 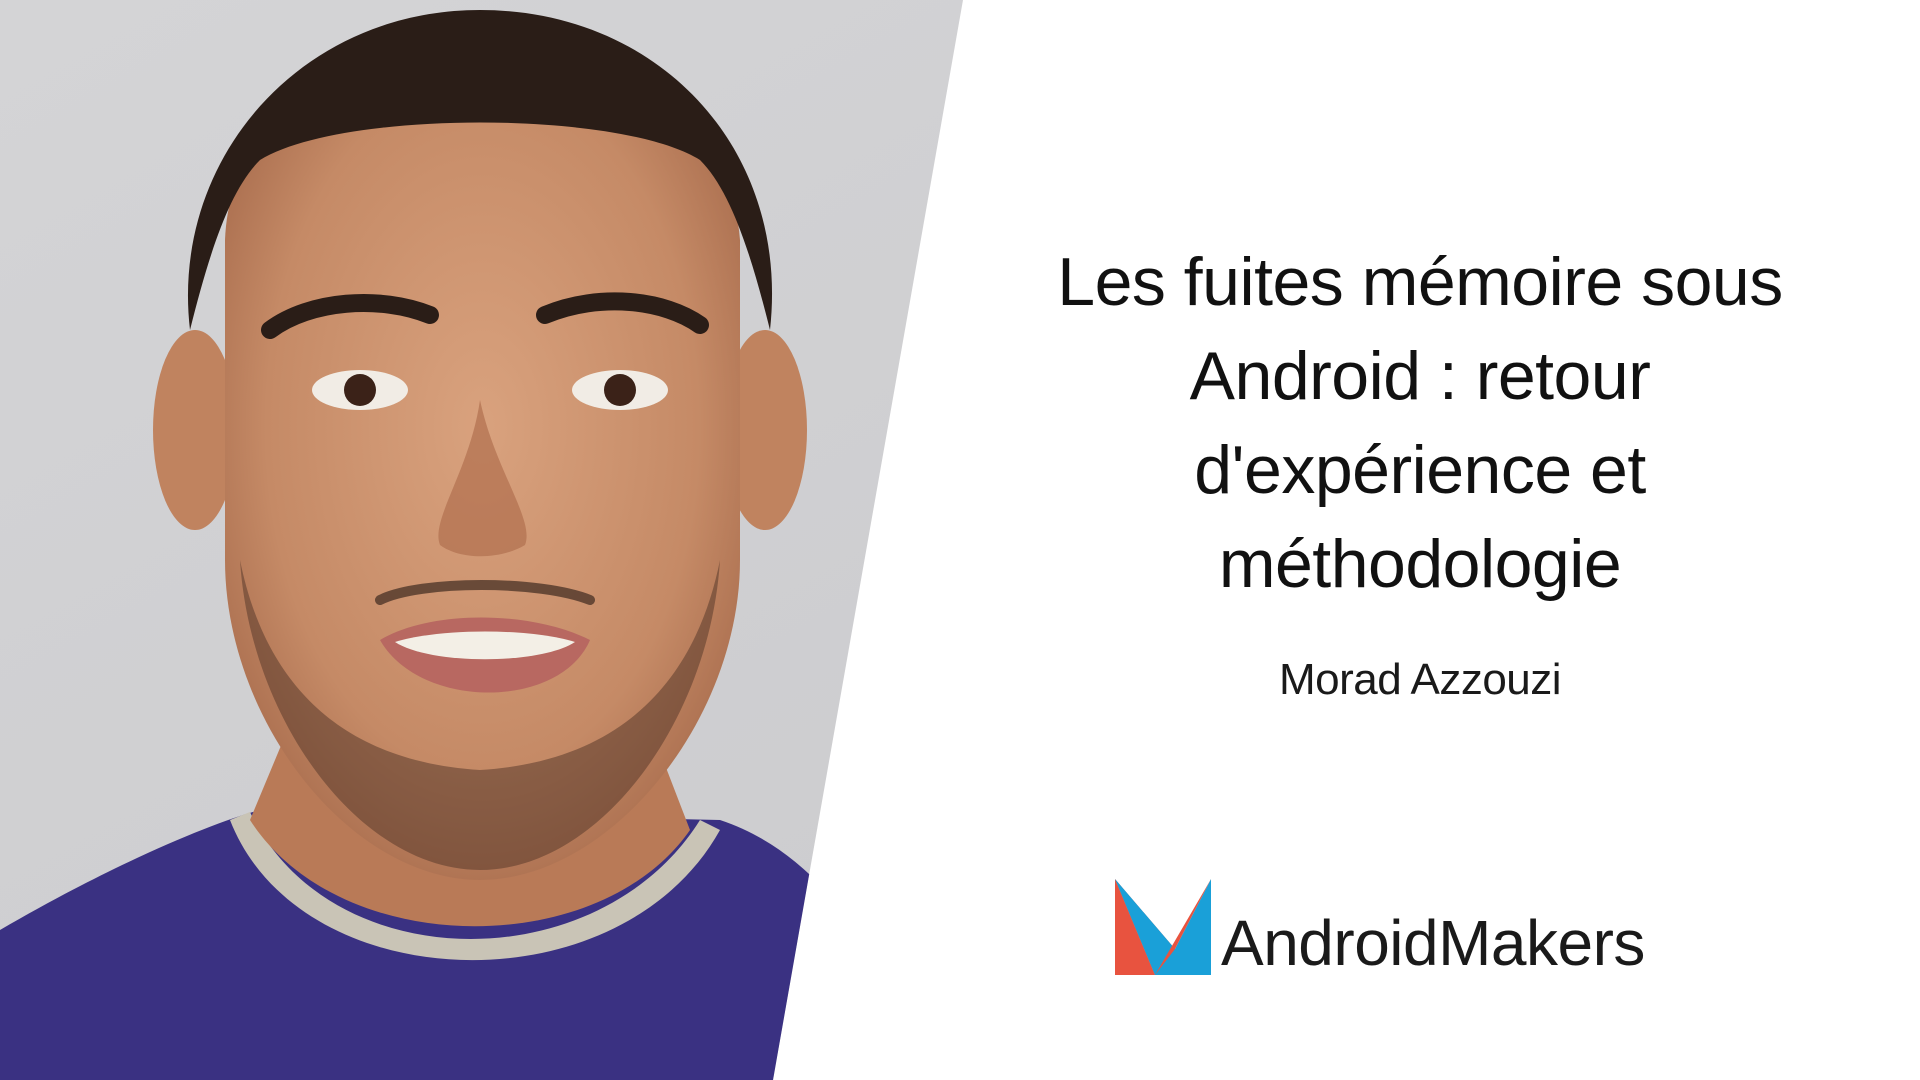 What do you see at coordinates (1433, 943) in the screenshot?
I see `android-makers-logo-text: AndroidMakers` at bounding box center [1433, 943].